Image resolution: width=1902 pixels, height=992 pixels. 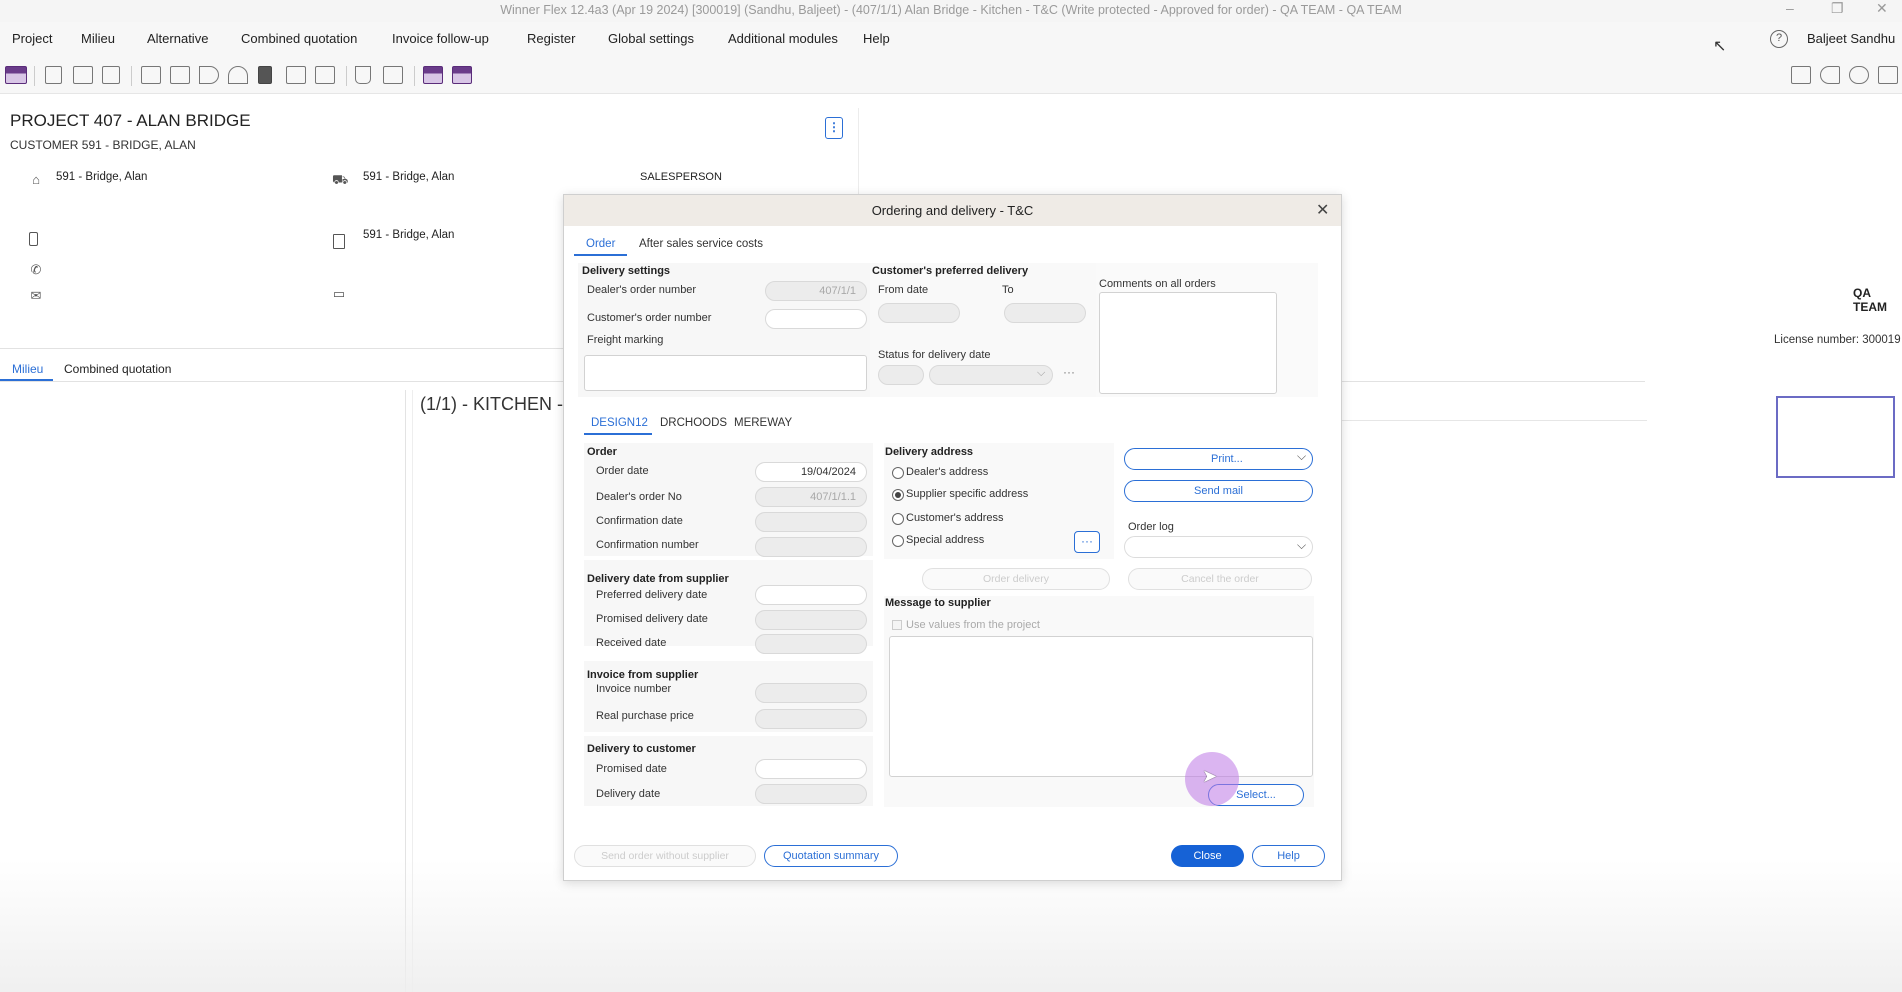 What do you see at coordinates (299, 38) in the screenshot?
I see `menu-combined-quotation: Combined quotation` at bounding box center [299, 38].